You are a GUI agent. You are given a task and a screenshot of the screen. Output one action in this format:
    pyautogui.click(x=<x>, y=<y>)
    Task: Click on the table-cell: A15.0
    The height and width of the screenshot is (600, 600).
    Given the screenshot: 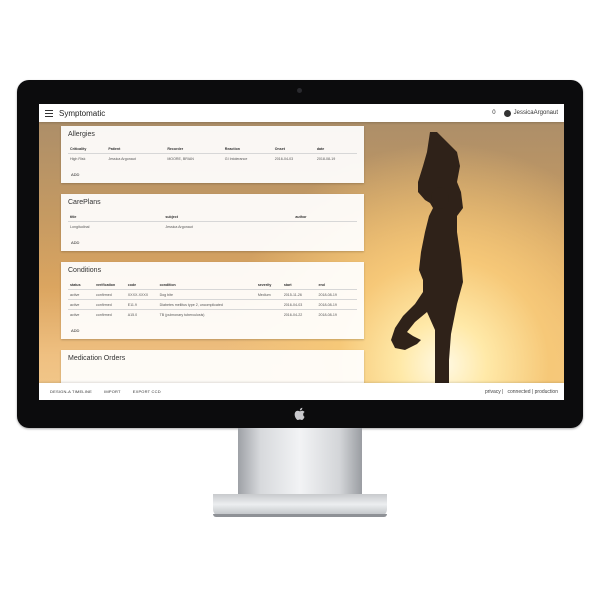 What is the action you would take?
    pyautogui.click(x=141, y=314)
    